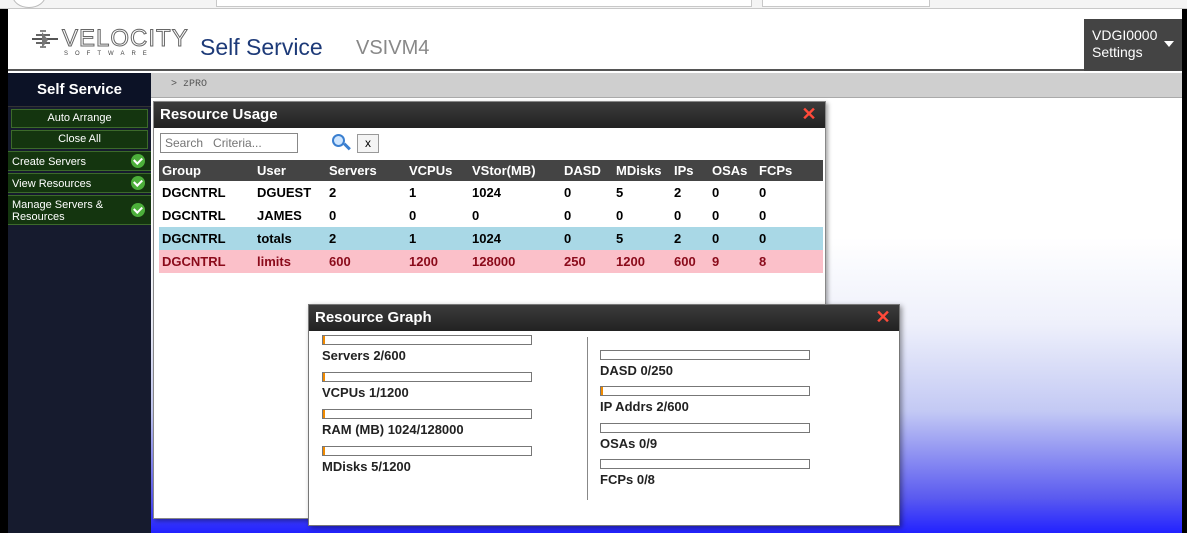 This screenshot has height=533, width=1187. I want to click on graph-item-vcpus: VCPUs 1/1200, so click(437, 390).